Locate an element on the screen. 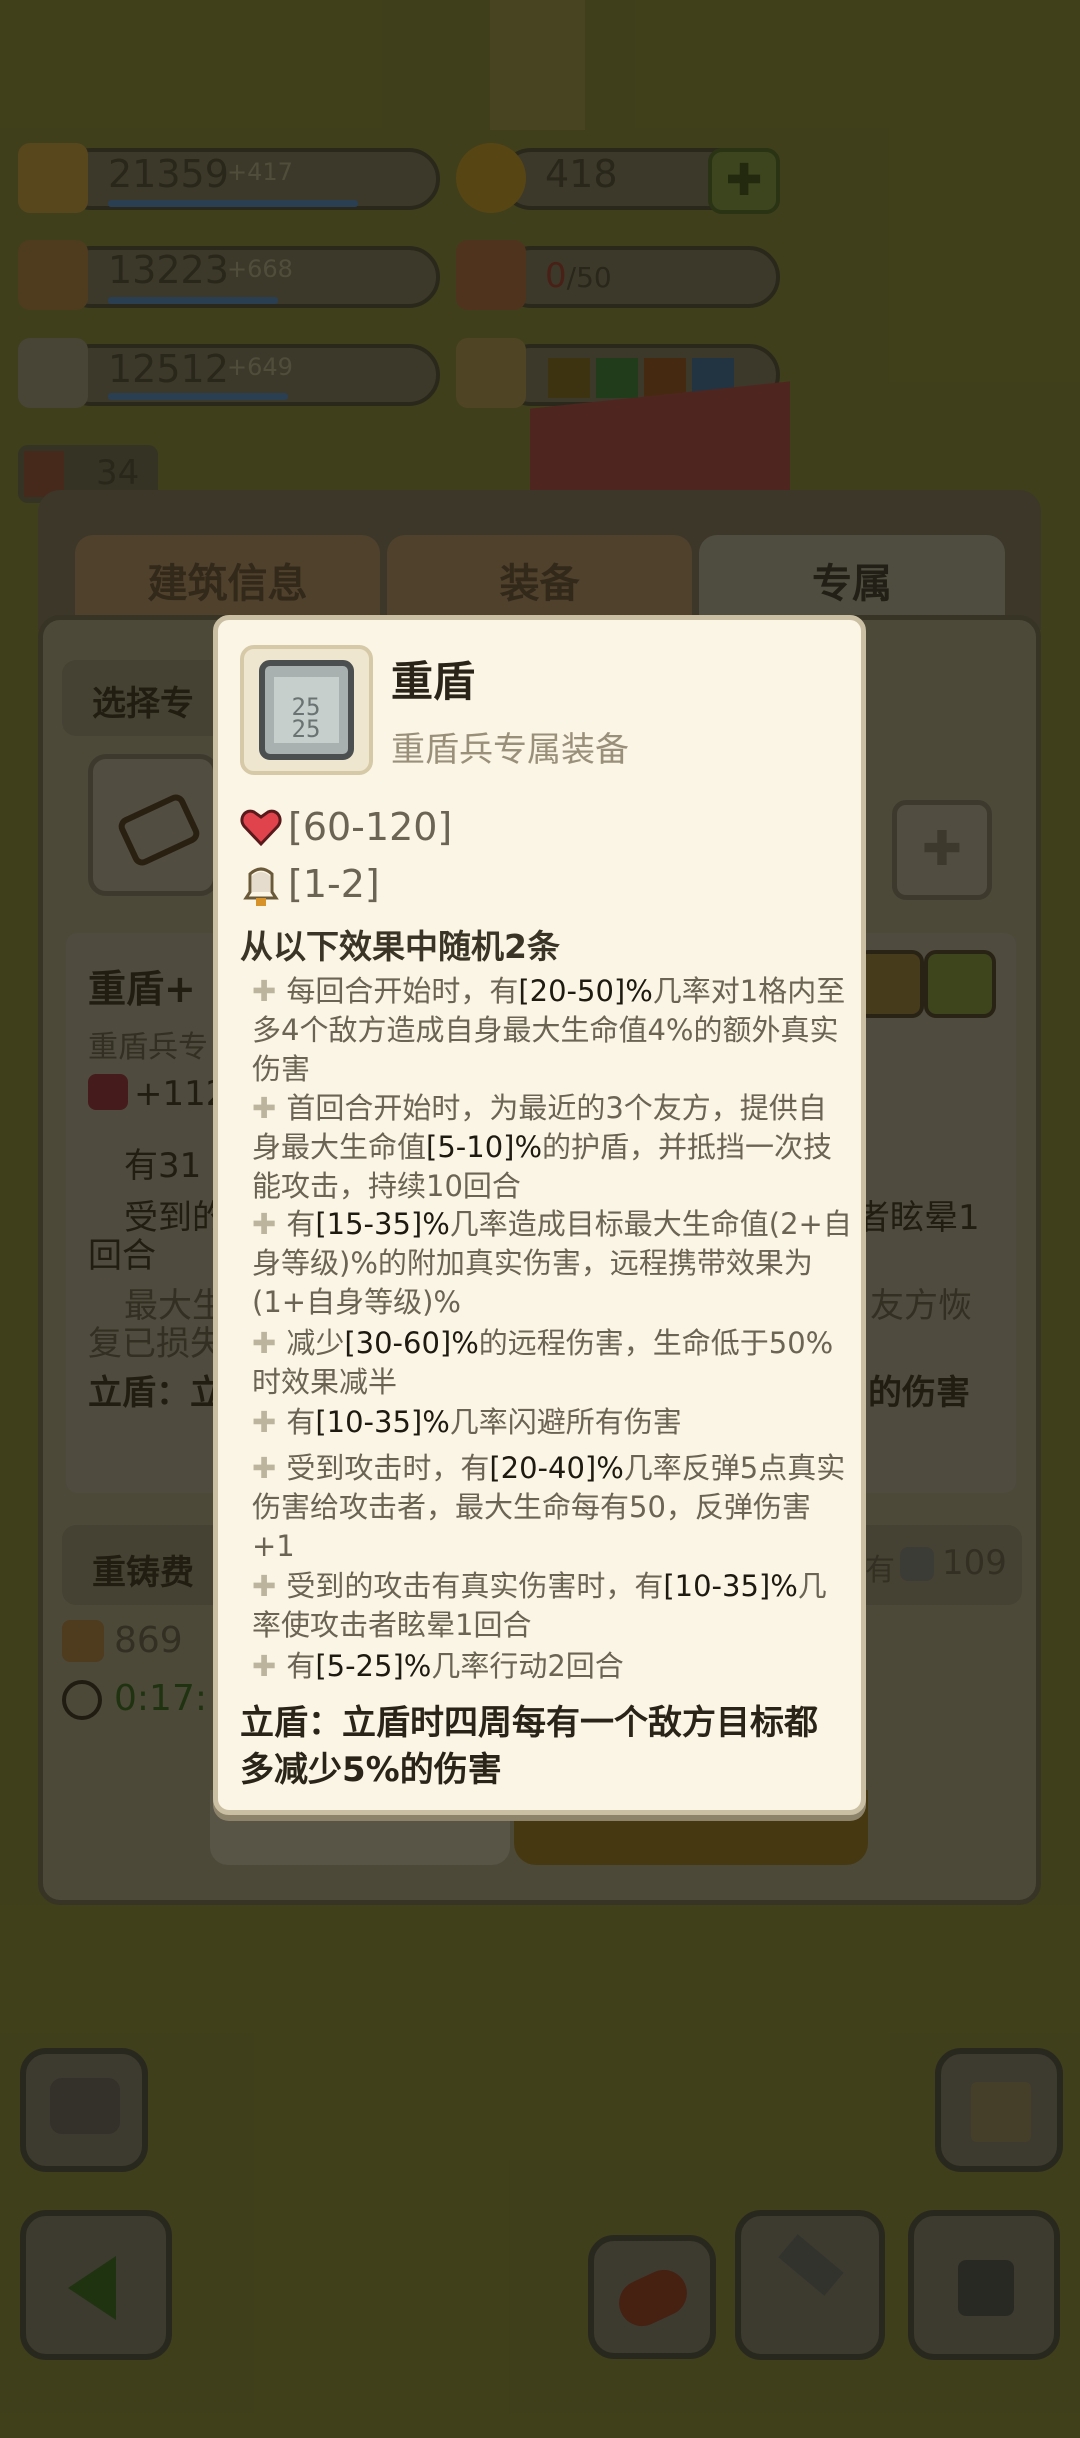 This screenshot has width=1080, height=2438. shield-icon: 25 25 is located at coordinates (306, 710).